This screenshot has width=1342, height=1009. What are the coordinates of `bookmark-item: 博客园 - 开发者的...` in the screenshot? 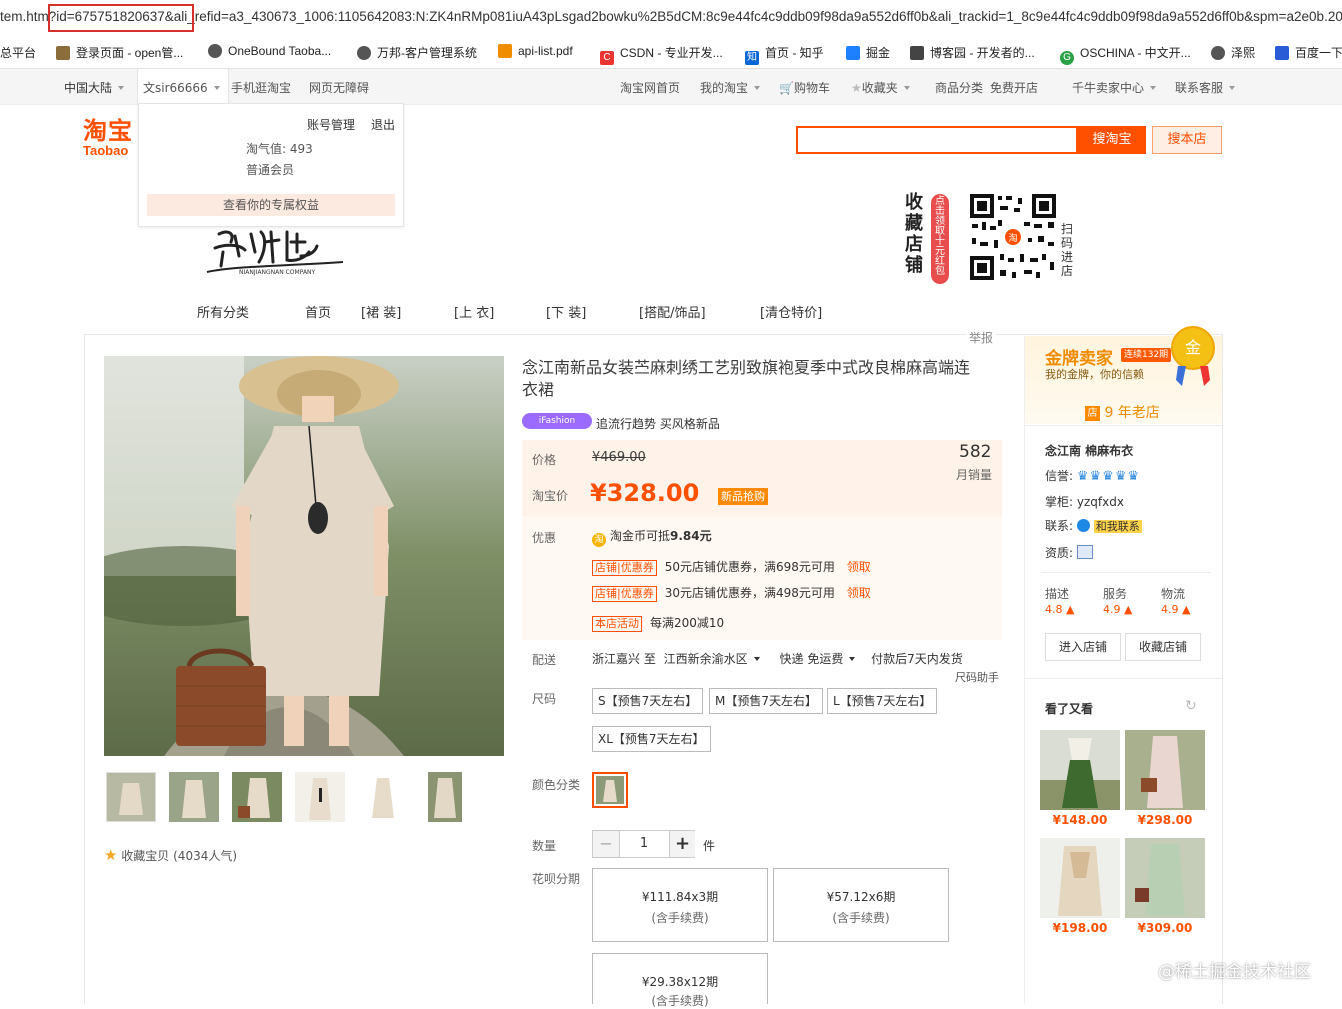 It's located at (972, 52).